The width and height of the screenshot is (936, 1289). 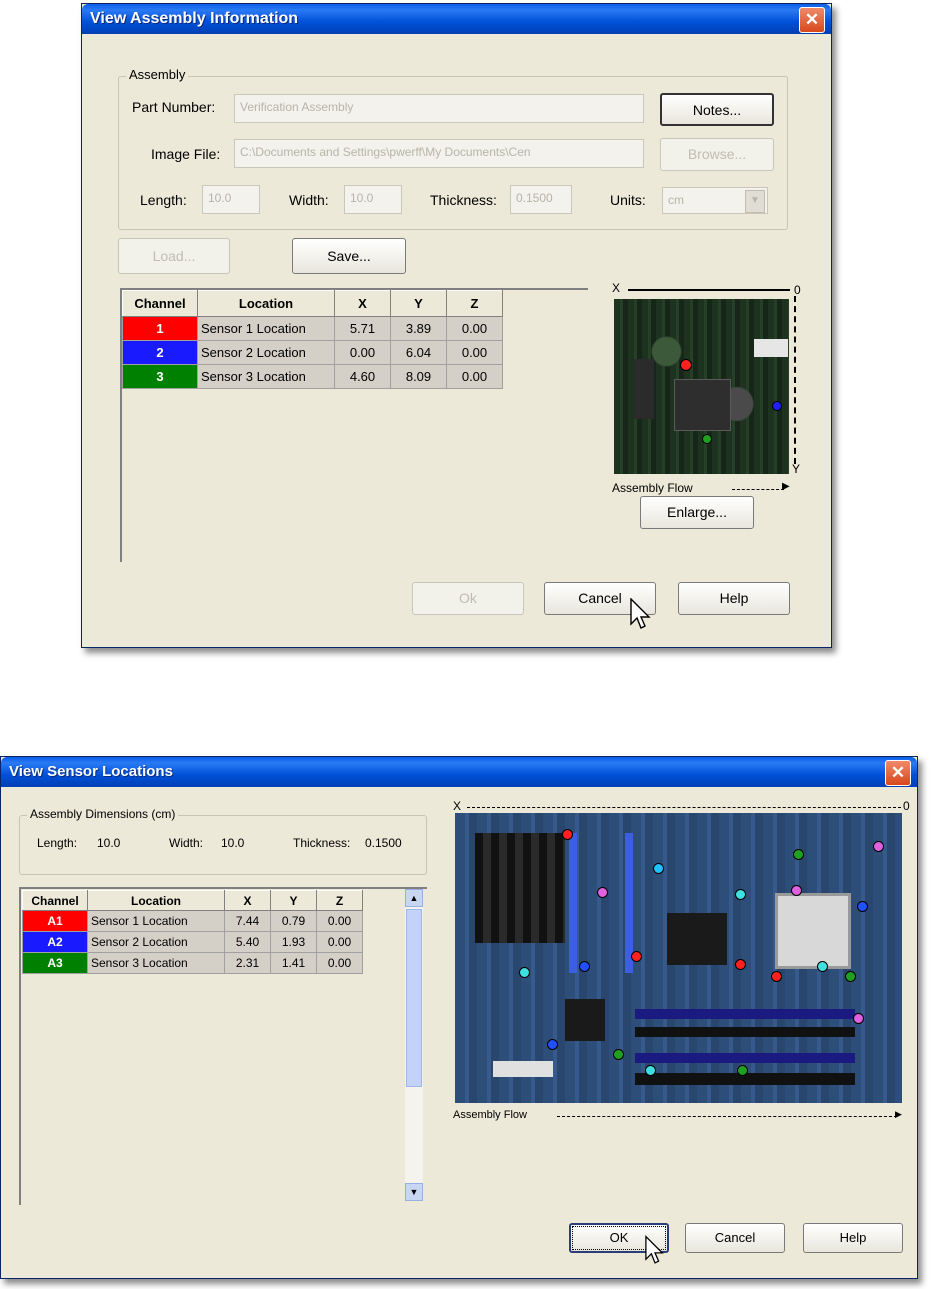 What do you see at coordinates (293, 942) in the screenshot?
I see `y-cell: 1.93` at bounding box center [293, 942].